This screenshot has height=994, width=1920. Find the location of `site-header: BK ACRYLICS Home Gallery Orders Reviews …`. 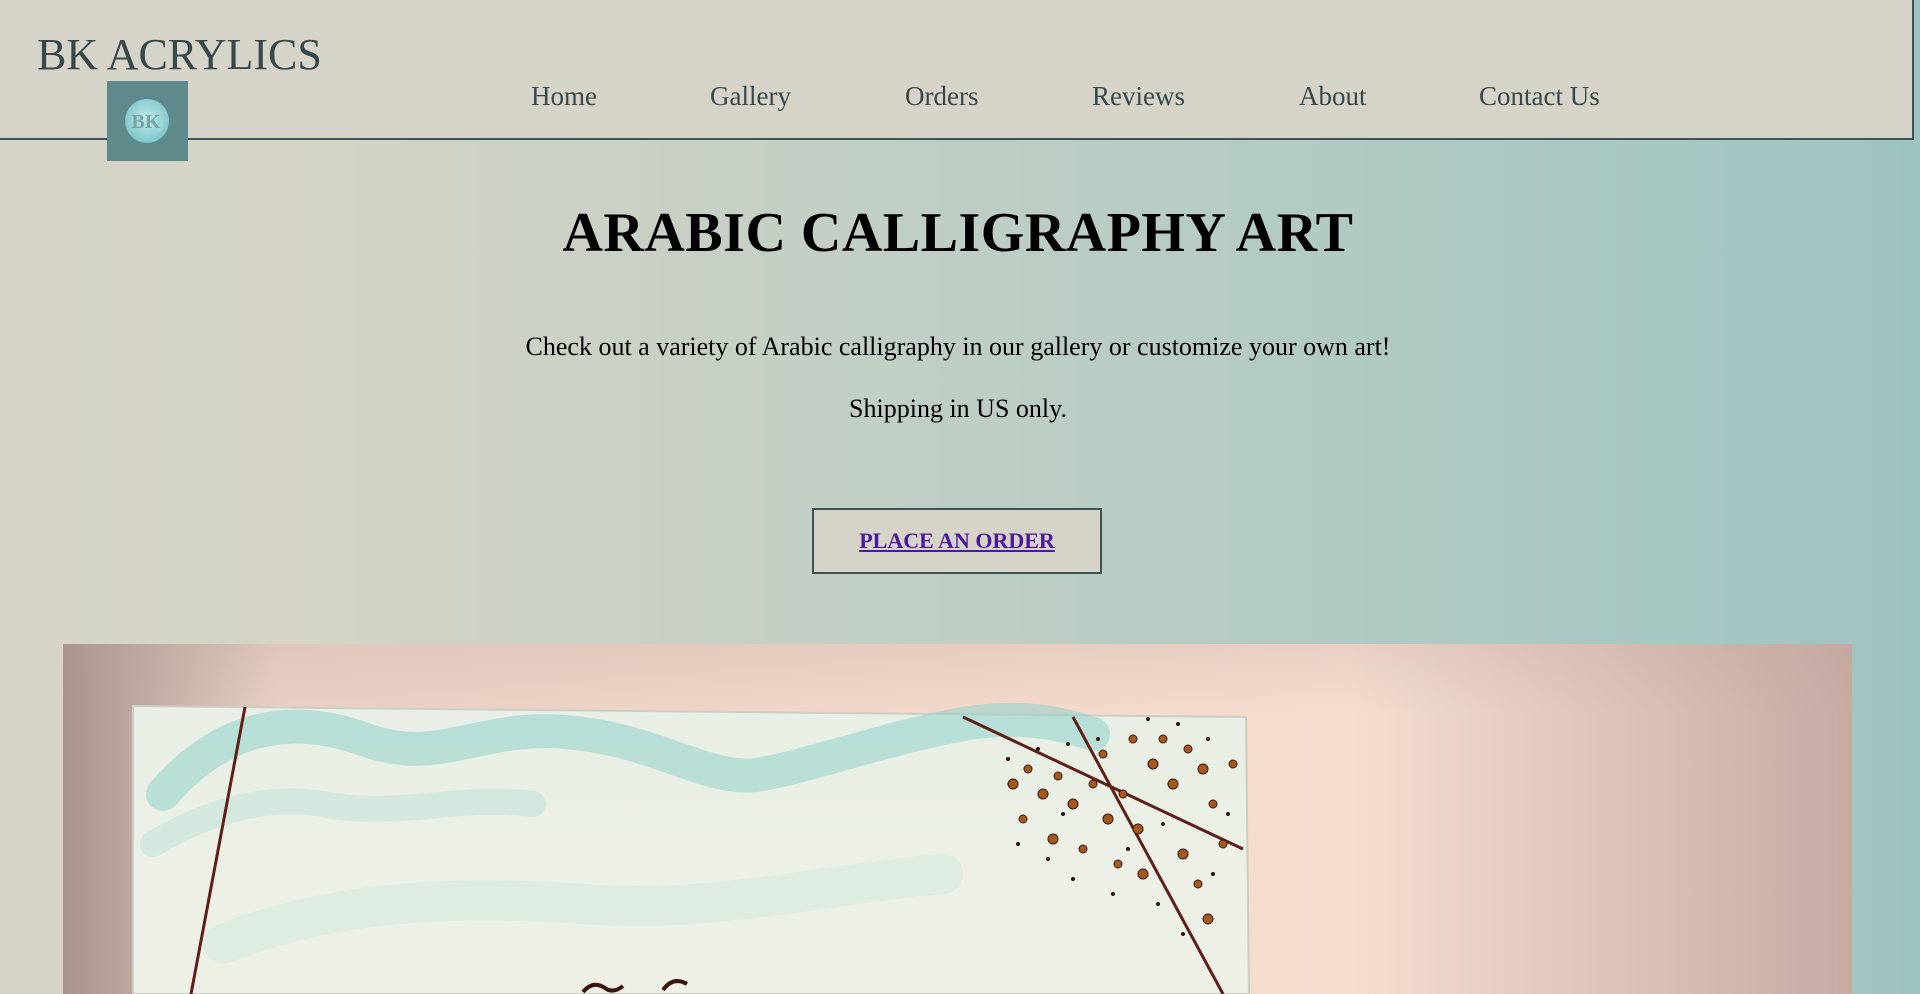

site-header: BK ACRYLICS Home Gallery Orders Reviews … is located at coordinates (957, 70).